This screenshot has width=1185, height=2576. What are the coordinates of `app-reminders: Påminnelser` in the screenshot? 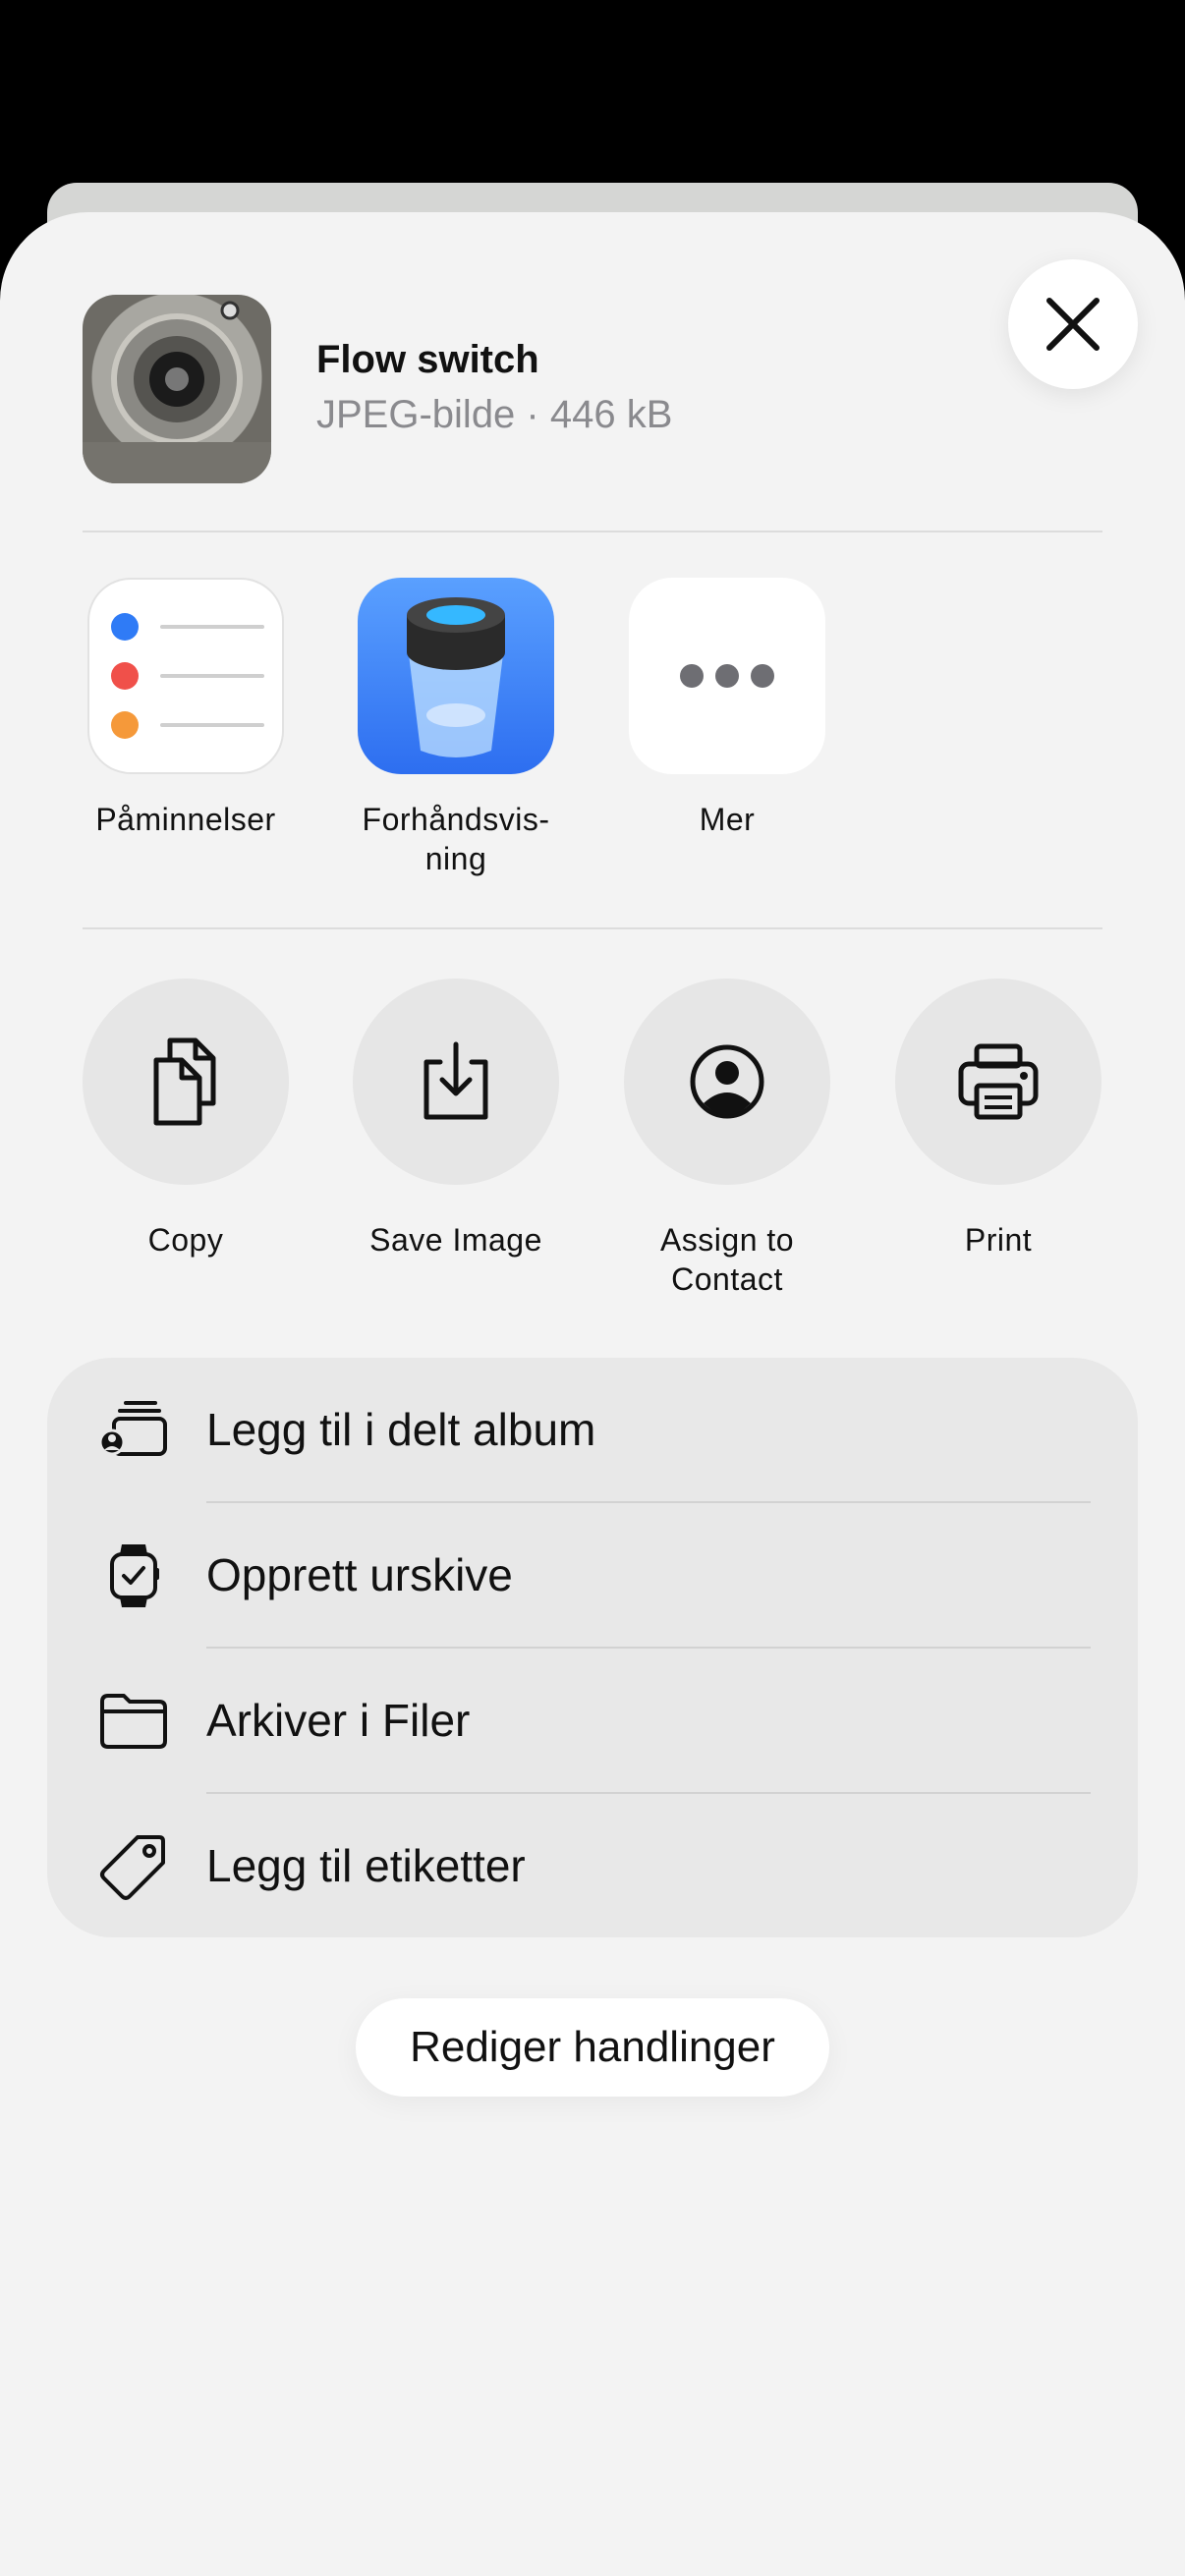 It's located at (186, 708).